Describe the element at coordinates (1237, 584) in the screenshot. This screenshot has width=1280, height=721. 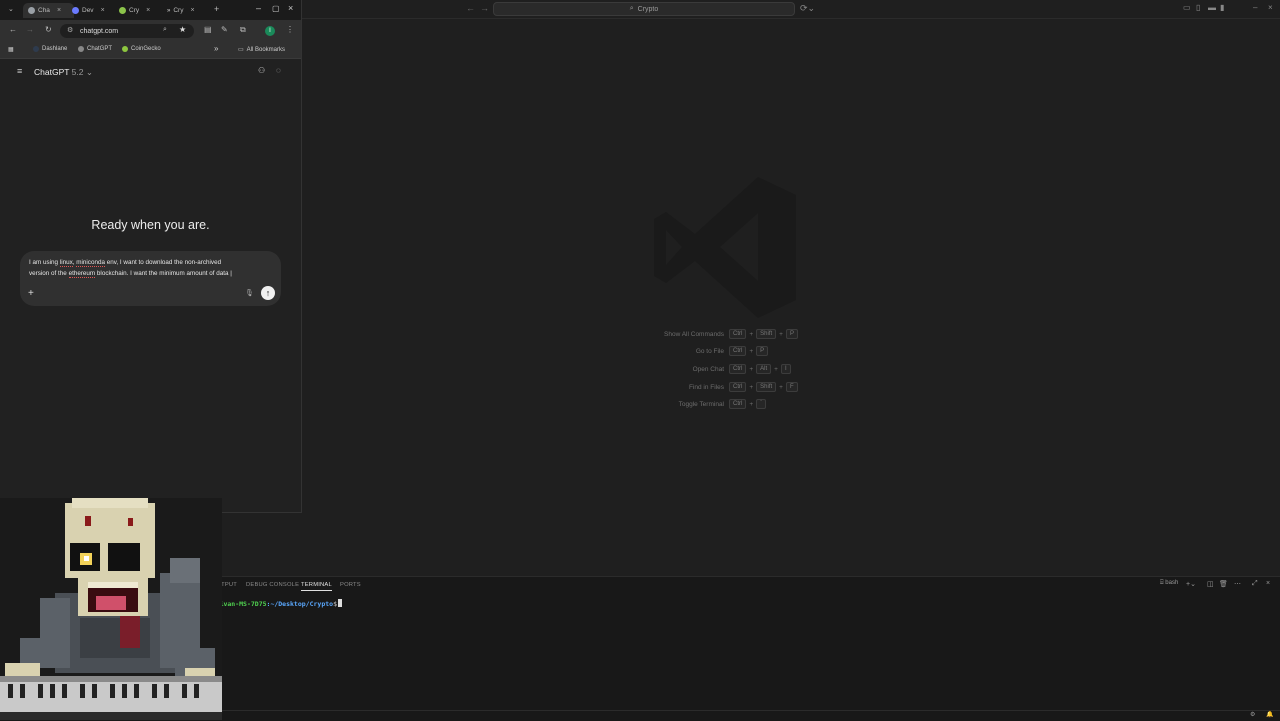
I see `more-icon: ⋯` at that location.